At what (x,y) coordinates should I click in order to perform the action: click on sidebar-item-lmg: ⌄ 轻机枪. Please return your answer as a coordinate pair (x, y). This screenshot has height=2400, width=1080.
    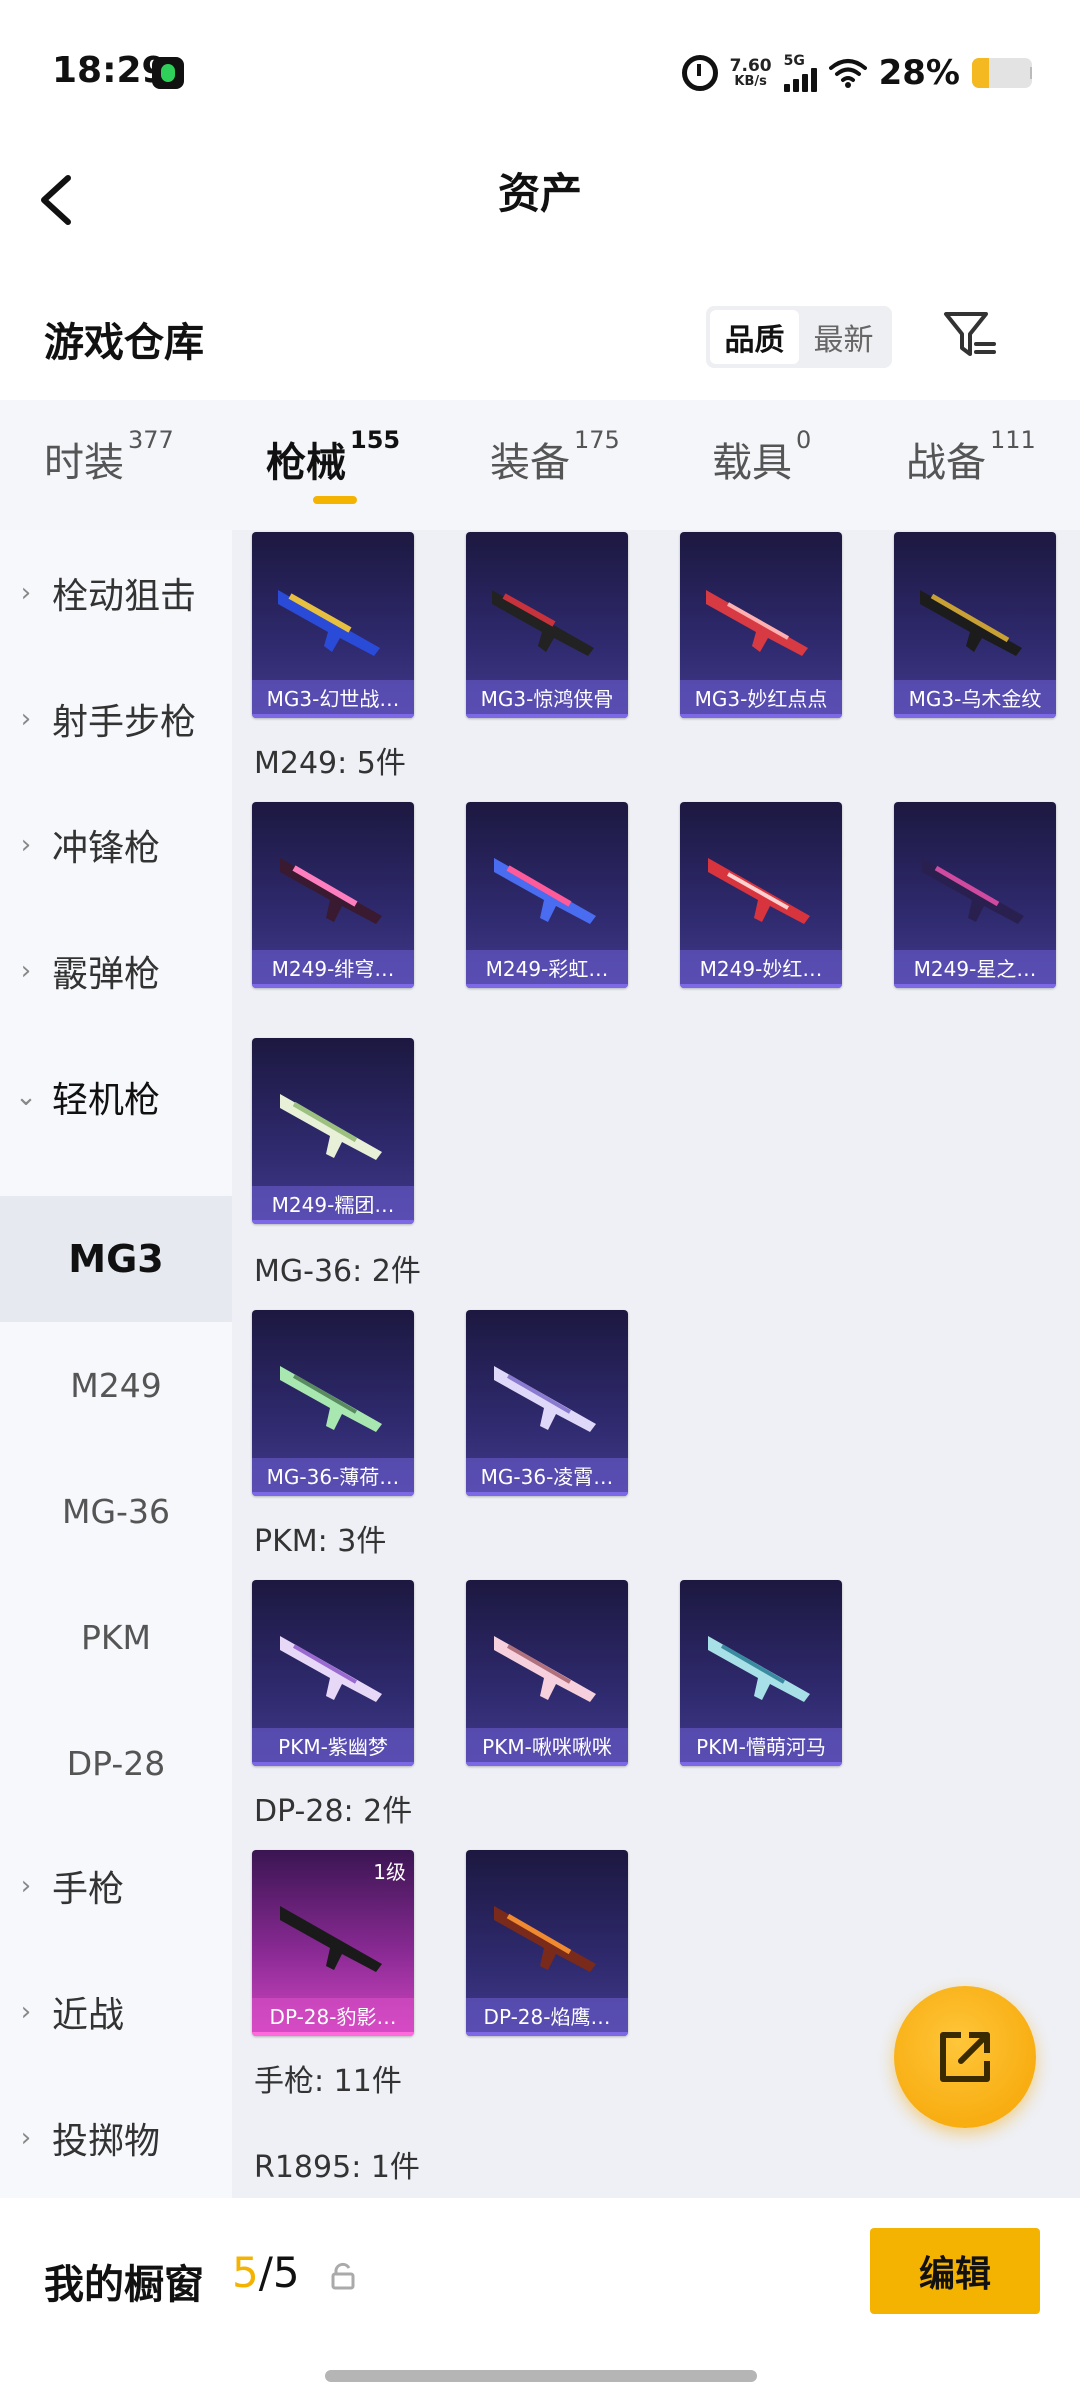
    Looking at the image, I should click on (116, 1097).